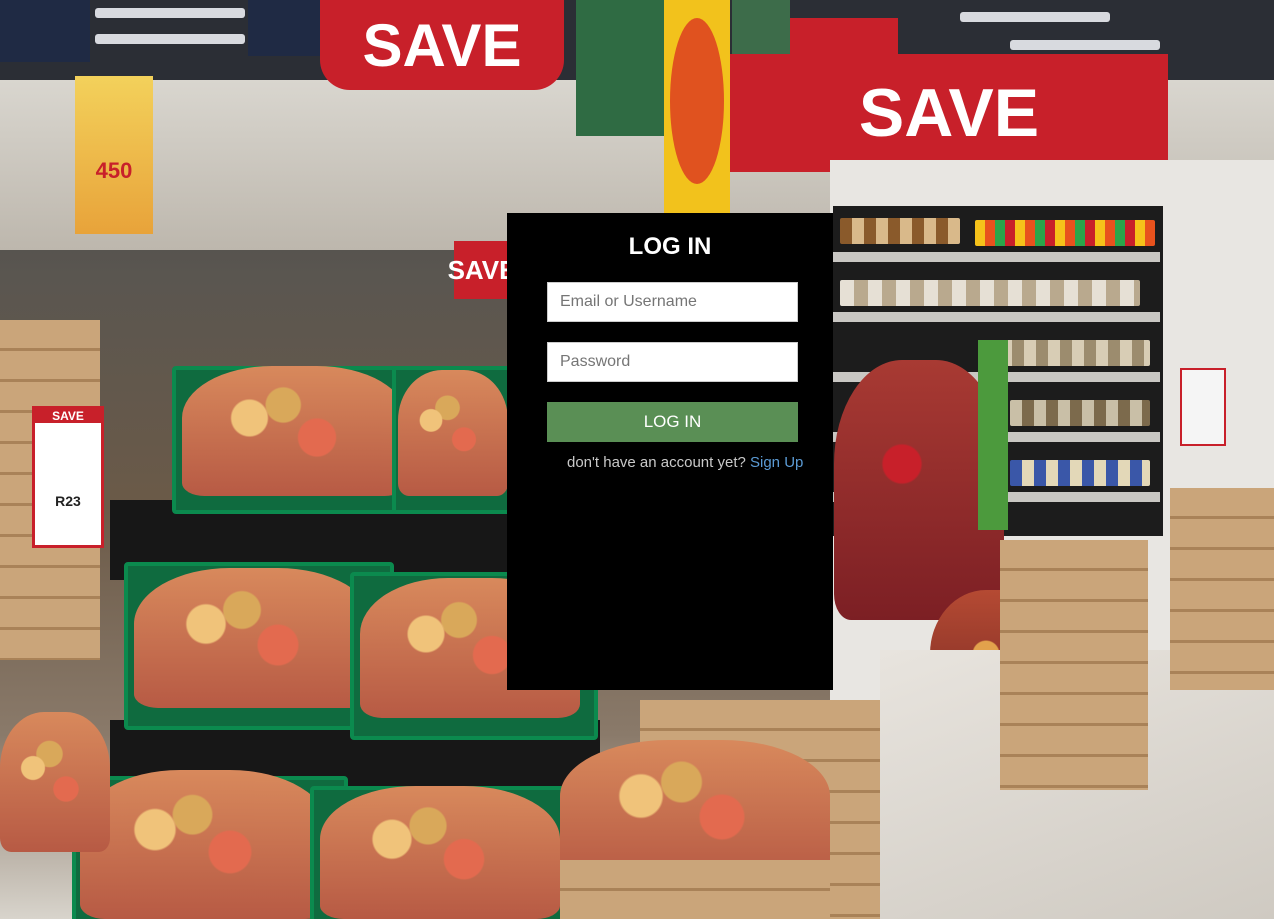 The height and width of the screenshot is (919, 1274). Describe the element at coordinates (482, 270) in the screenshot. I see `save-sign-small: SAVE` at that location.